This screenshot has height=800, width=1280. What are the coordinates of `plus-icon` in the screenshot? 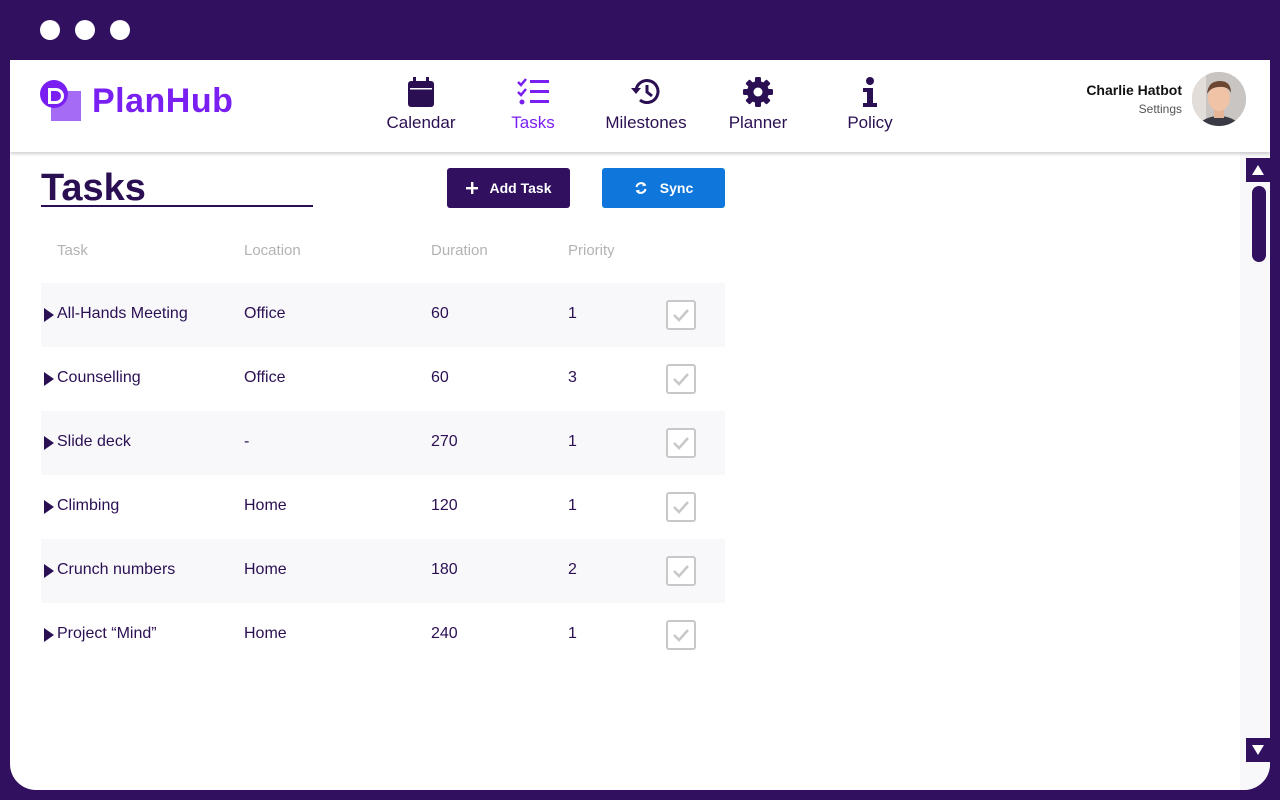 It's located at (471, 188).